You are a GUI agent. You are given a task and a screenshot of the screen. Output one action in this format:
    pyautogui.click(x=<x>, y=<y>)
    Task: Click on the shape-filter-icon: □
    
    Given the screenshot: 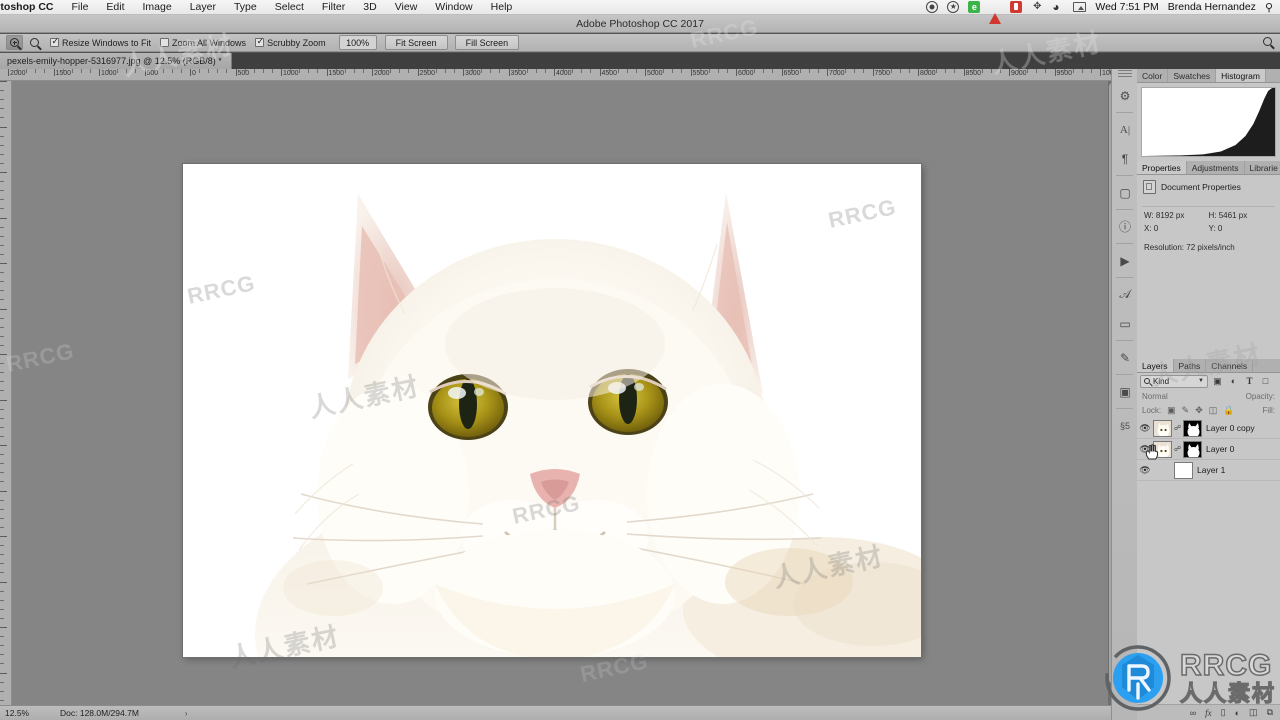 What is the action you would take?
    pyautogui.click(x=1265, y=381)
    